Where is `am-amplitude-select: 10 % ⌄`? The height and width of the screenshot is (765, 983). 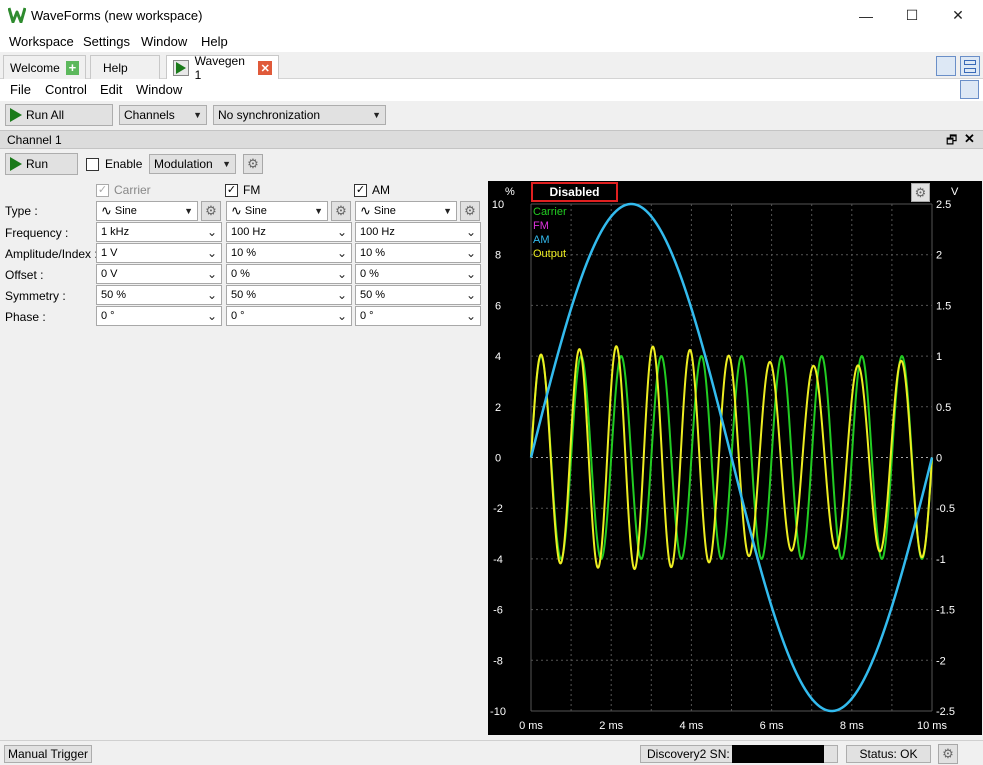
am-amplitude-select: 10 % ⌄ is located at coordinates (418, 253).